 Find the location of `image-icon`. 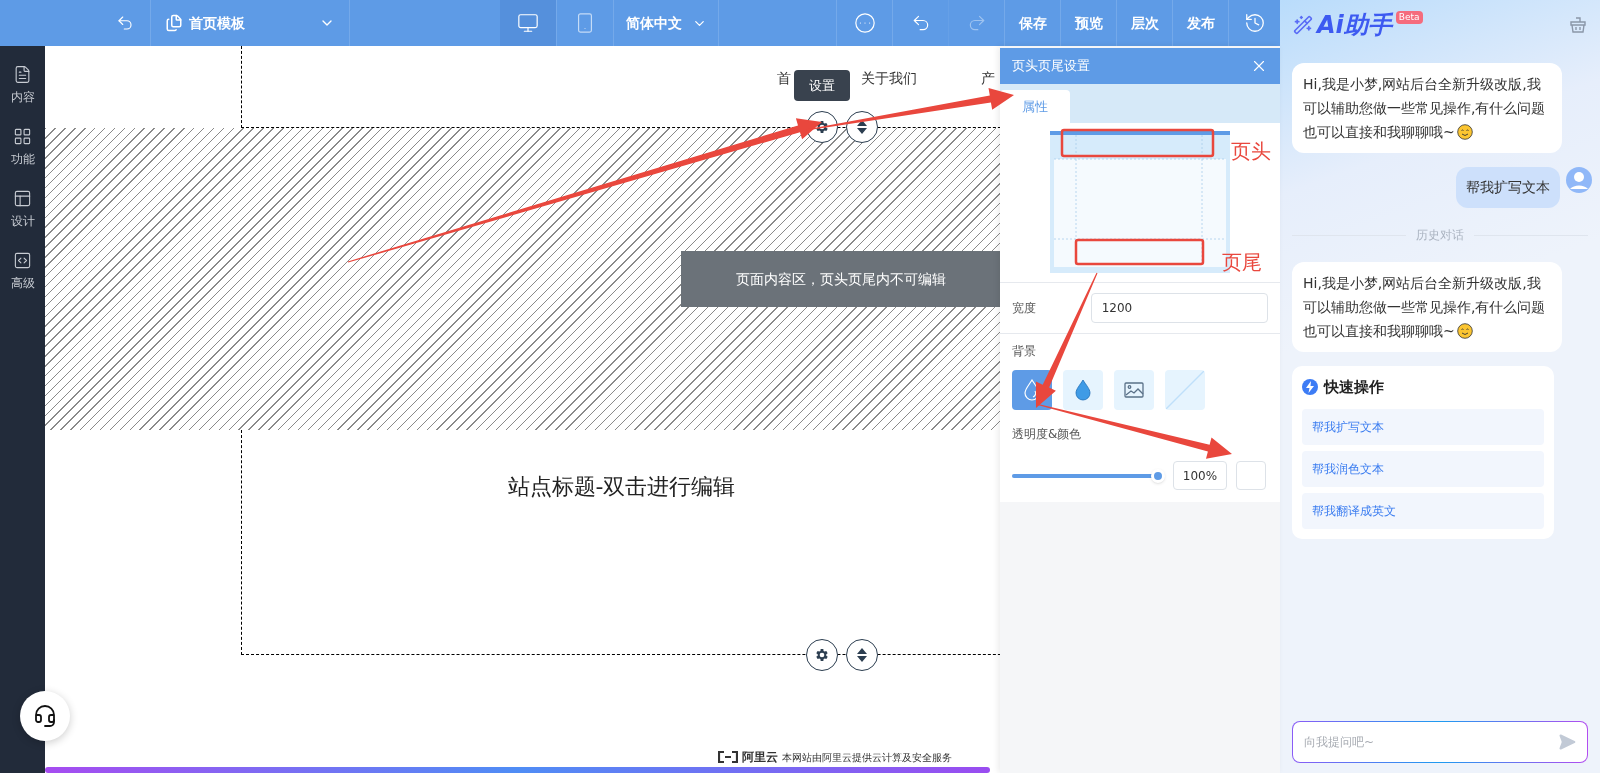

image-icon is located at coordinates (1134, 390).